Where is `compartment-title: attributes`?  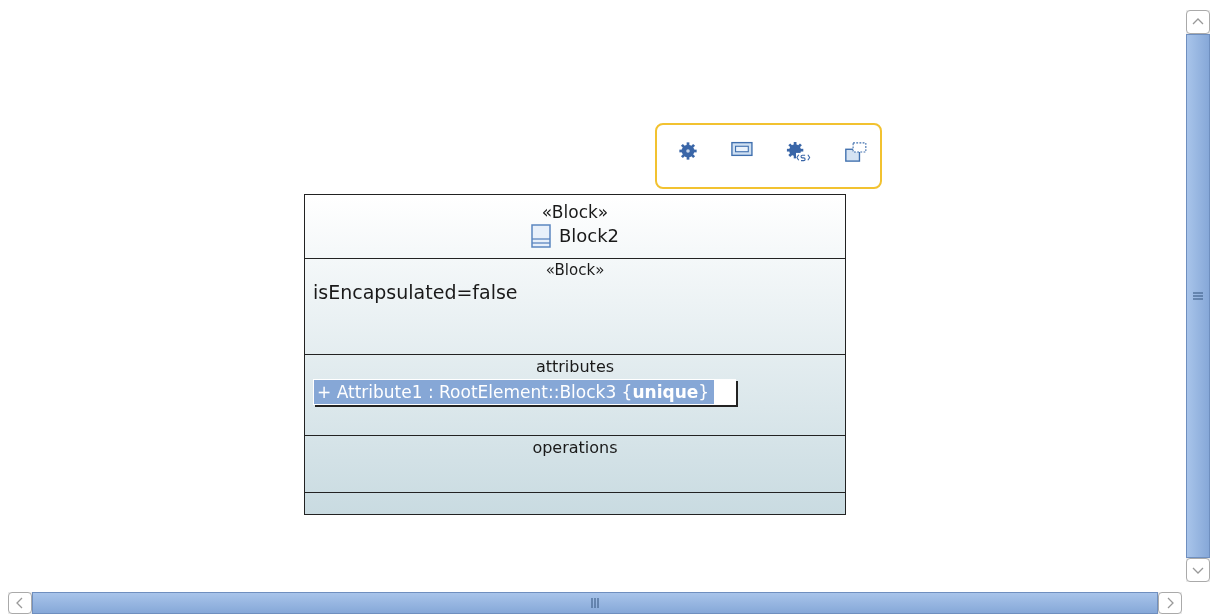
compartment-title: attributes is located at coordinates (575, 366).